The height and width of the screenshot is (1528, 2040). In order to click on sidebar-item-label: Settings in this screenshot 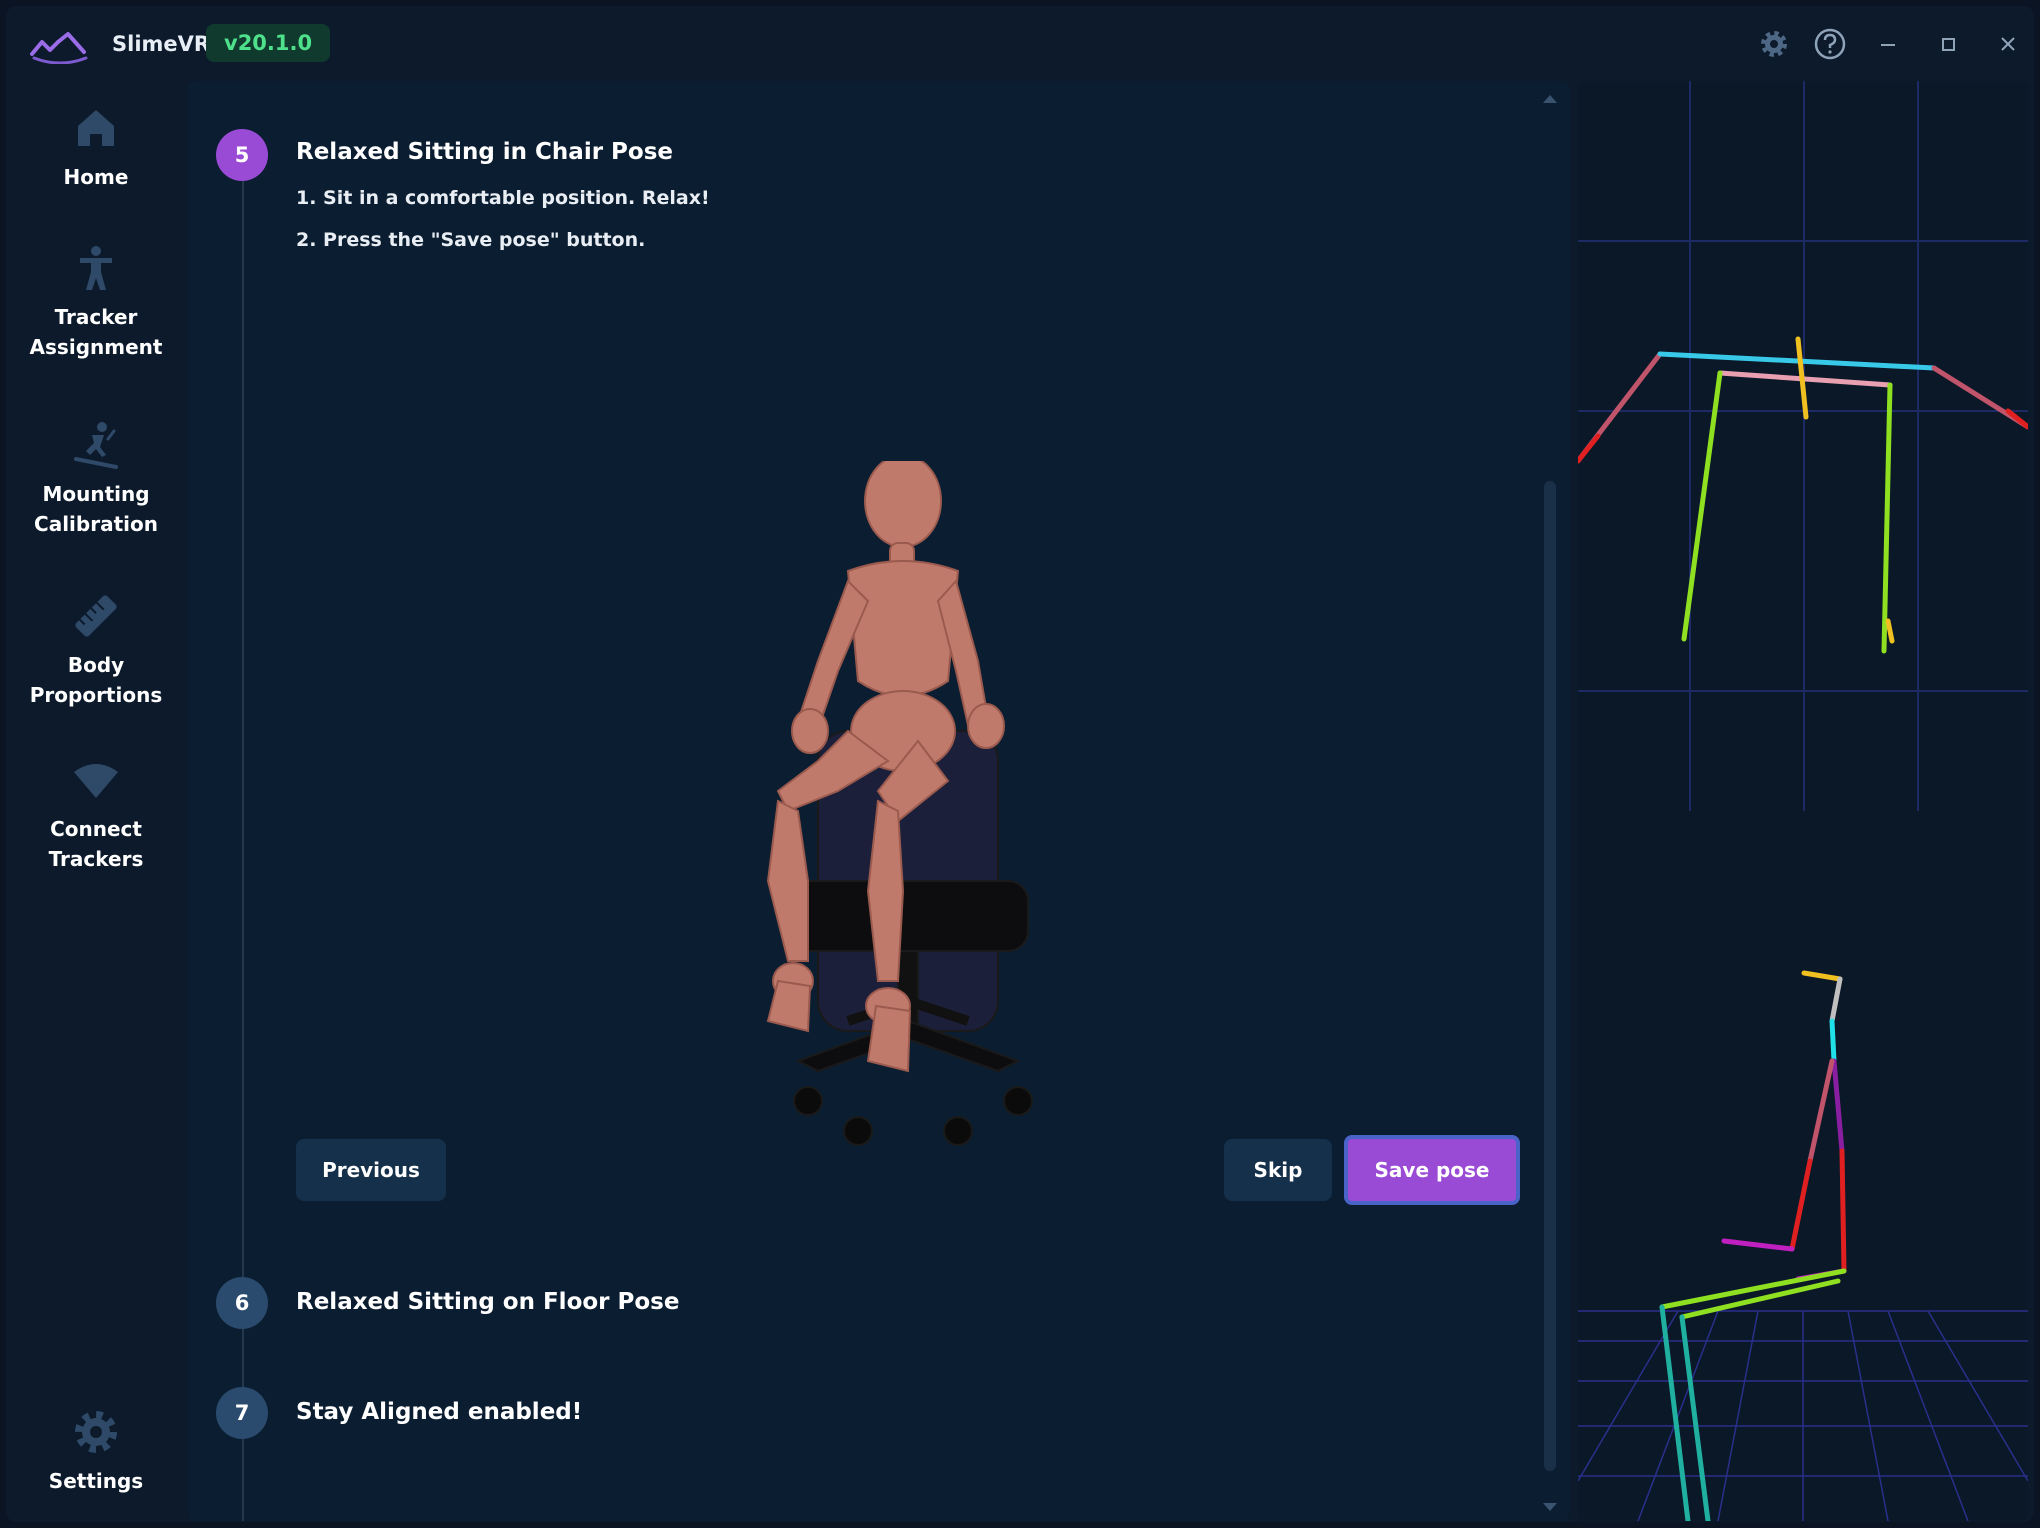, I will do `click(96, 1481)`.